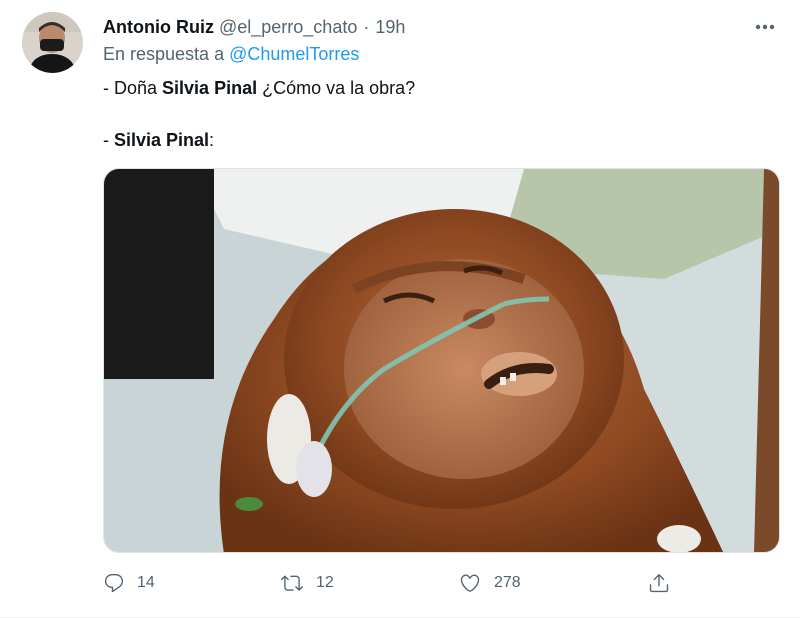 Image resolution: width=800 pixels, height=618 pixels. I want to click on more-button, so click(765, 27).